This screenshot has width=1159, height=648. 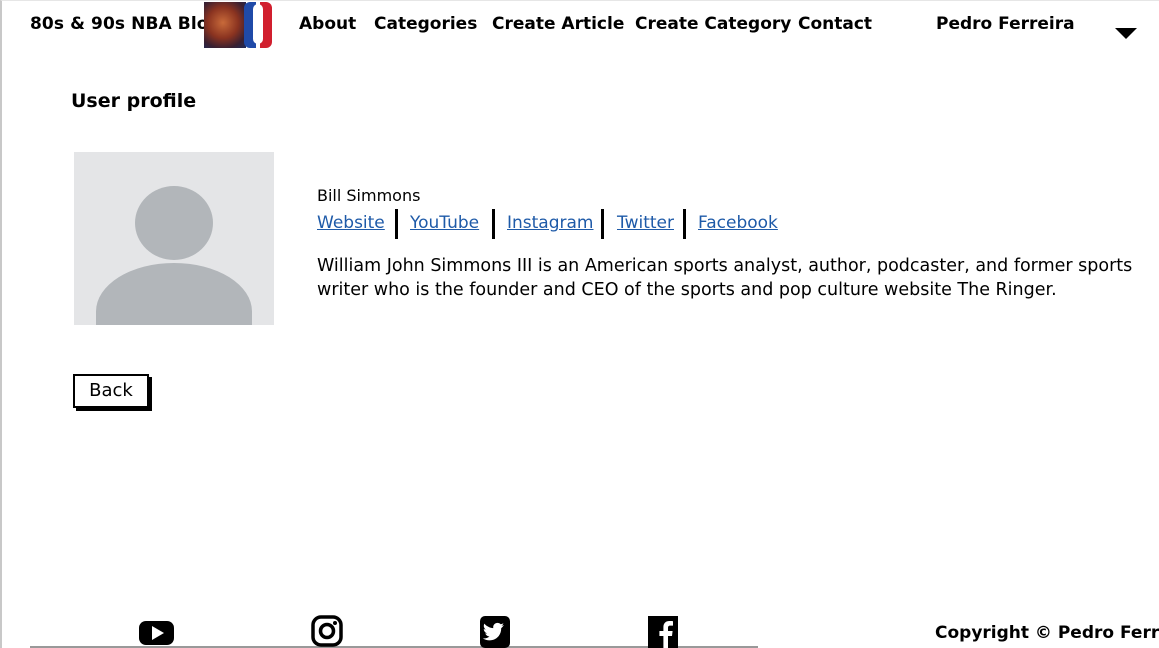 What do you see at coordinates (1005, 24) in the screenshot?
I see `current-user-name: Pedro Ferreira` at bounding box center [1005, 24].